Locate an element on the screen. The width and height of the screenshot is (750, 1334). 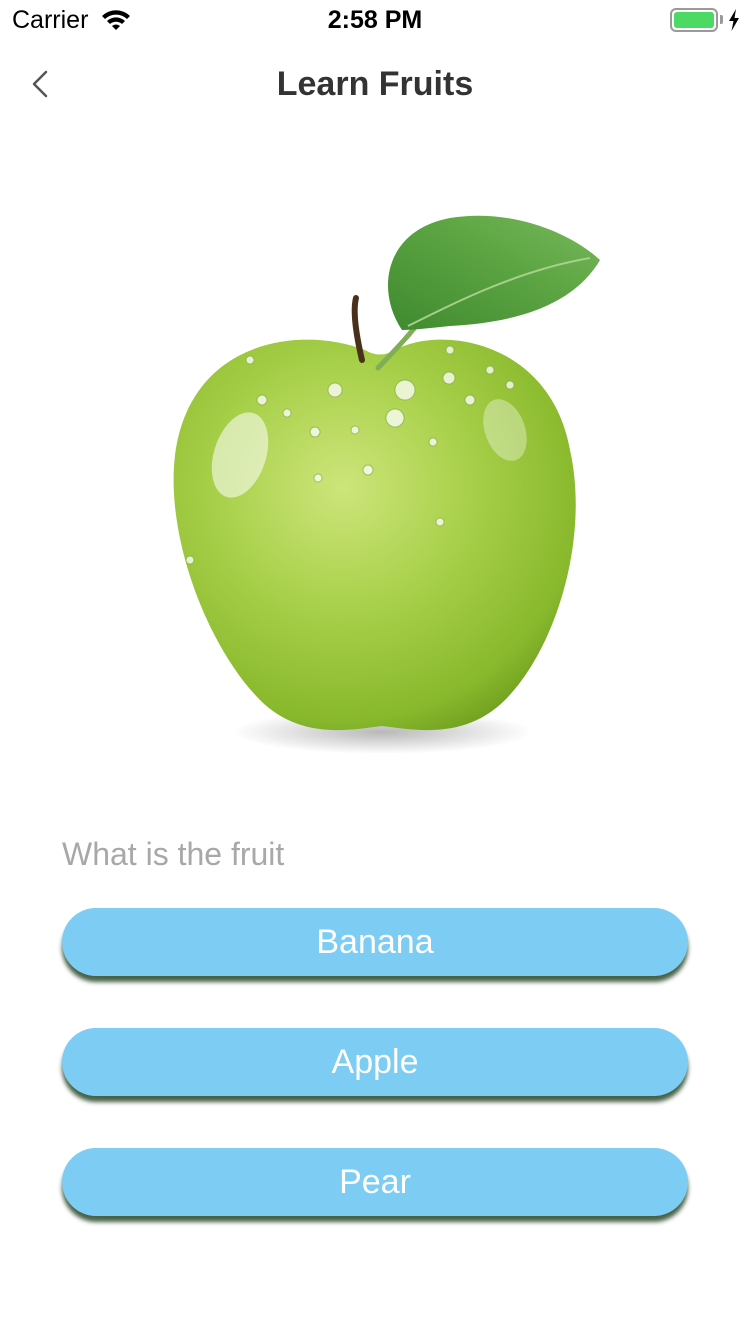
status-bar: Carrier 2:58 PM is located at coordinates (375, 20).